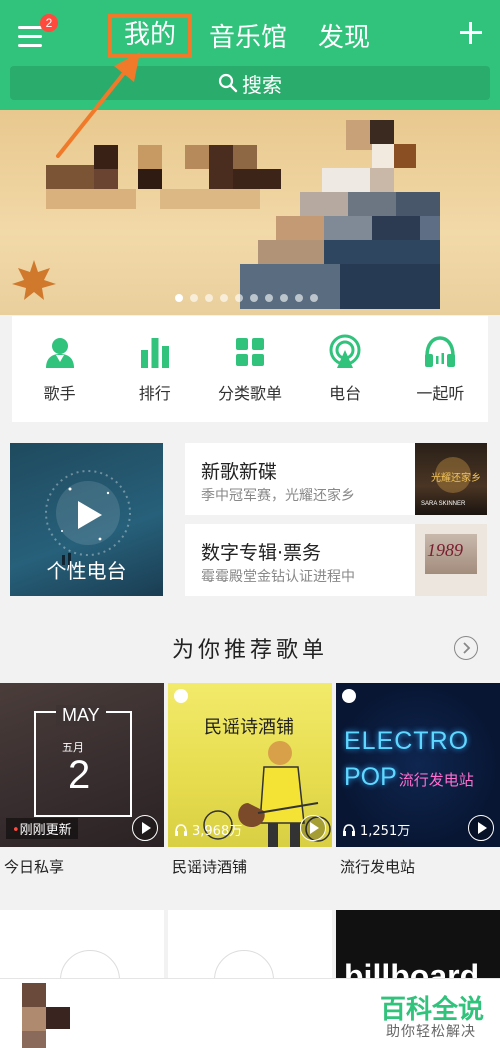  What do you see at coordinates (250, 765) in the screenshot?
I see `playlist-card: 民谣诗酒铺 3,968万` at bounding box center [250, 765].